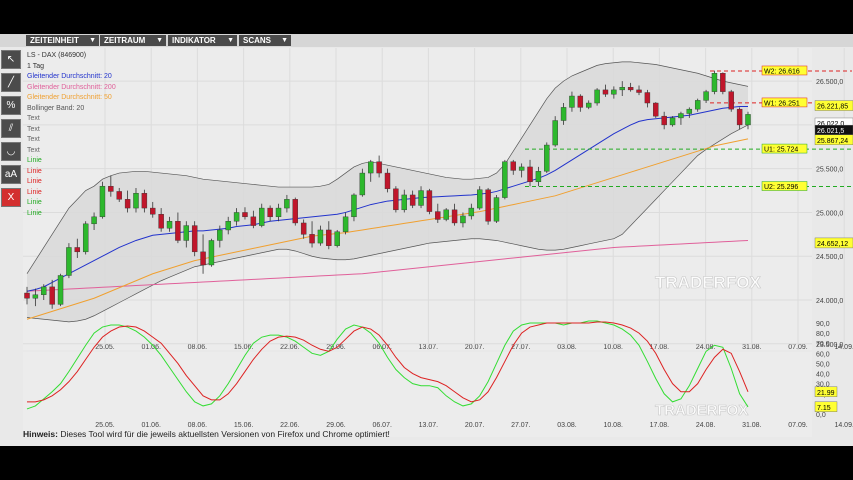 Image resolution: width=853 pixels, height=480 pixels. Describe the element at coordinates (782, 71) in the screenshot. I see `level-label-text: W2: 26.616` at that location.